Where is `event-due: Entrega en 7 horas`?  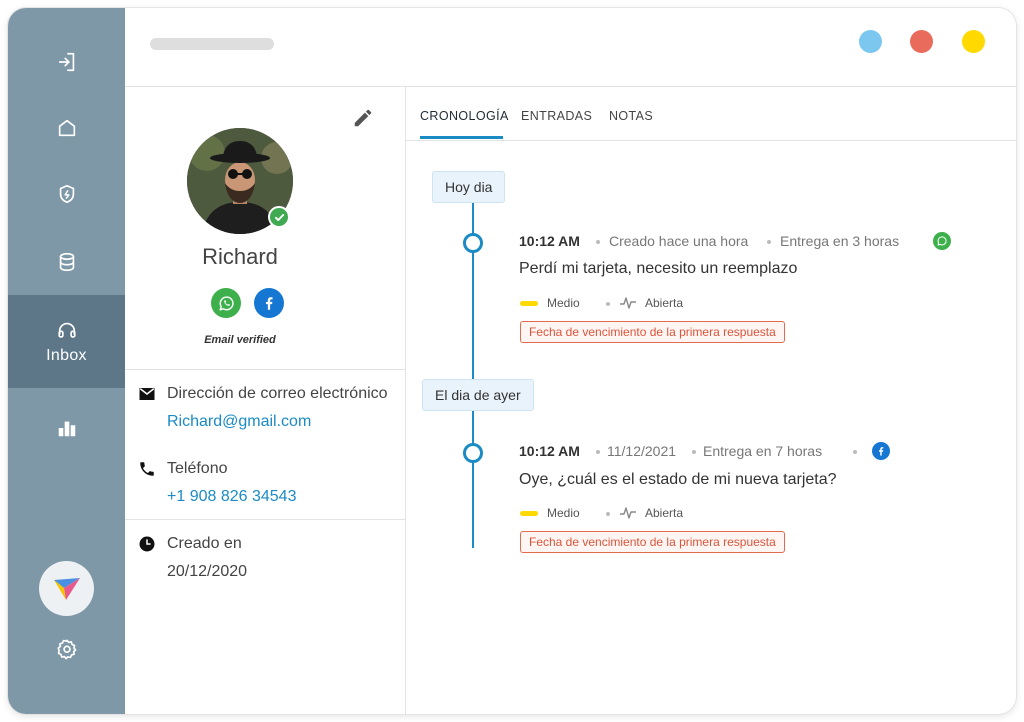
event-due: Entrega en 7 horas is located at coordinates (763, 451).